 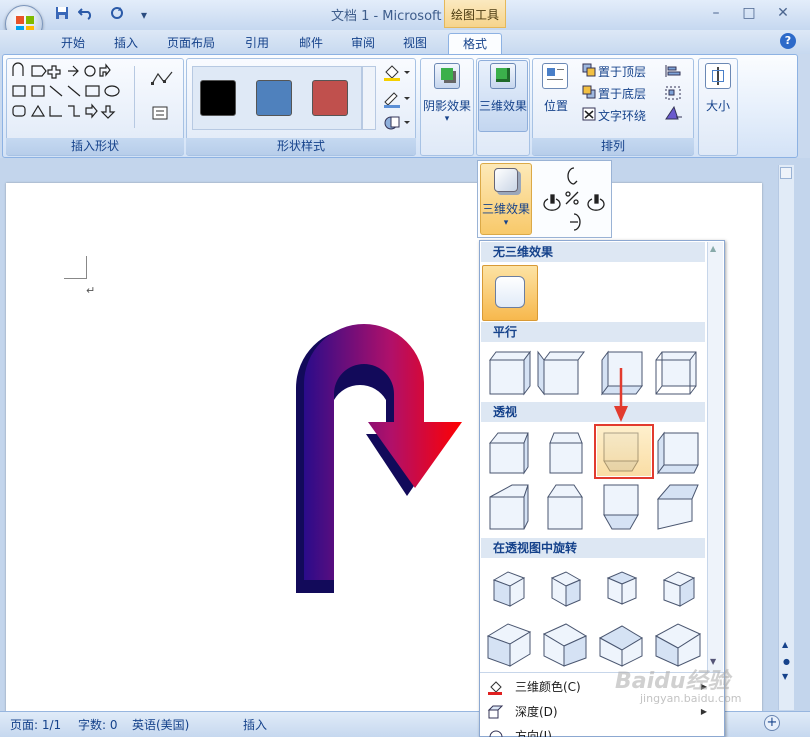 I want to click on 3d-effects-icon, so click(x=503, y=76).